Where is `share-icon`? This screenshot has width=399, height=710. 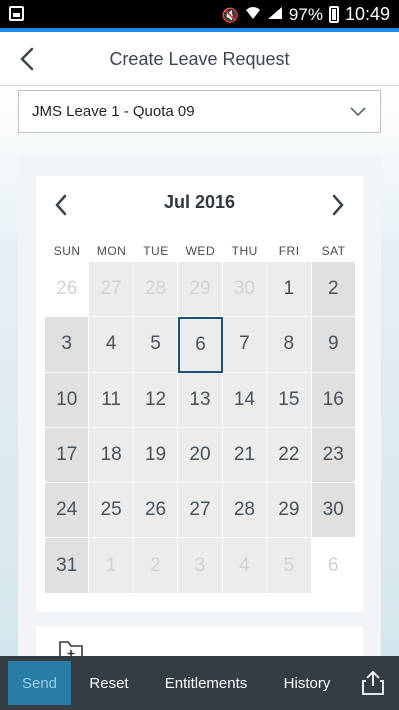 share-icon is located at coordinates (373, 682).